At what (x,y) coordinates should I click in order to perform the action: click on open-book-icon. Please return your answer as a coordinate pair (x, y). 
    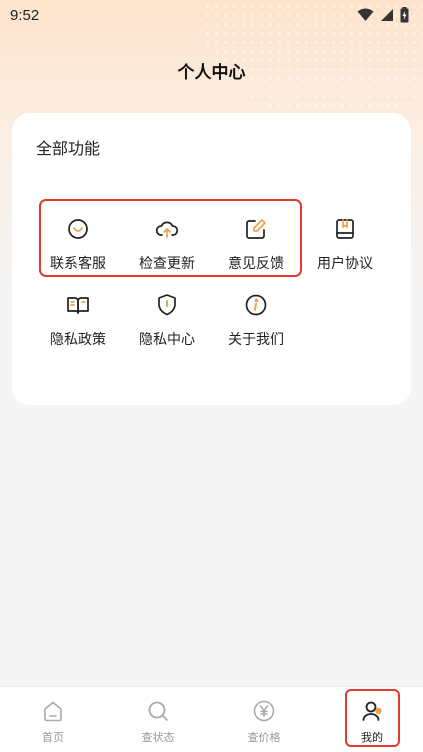
    Looking at the image, I should click on (78, 305).